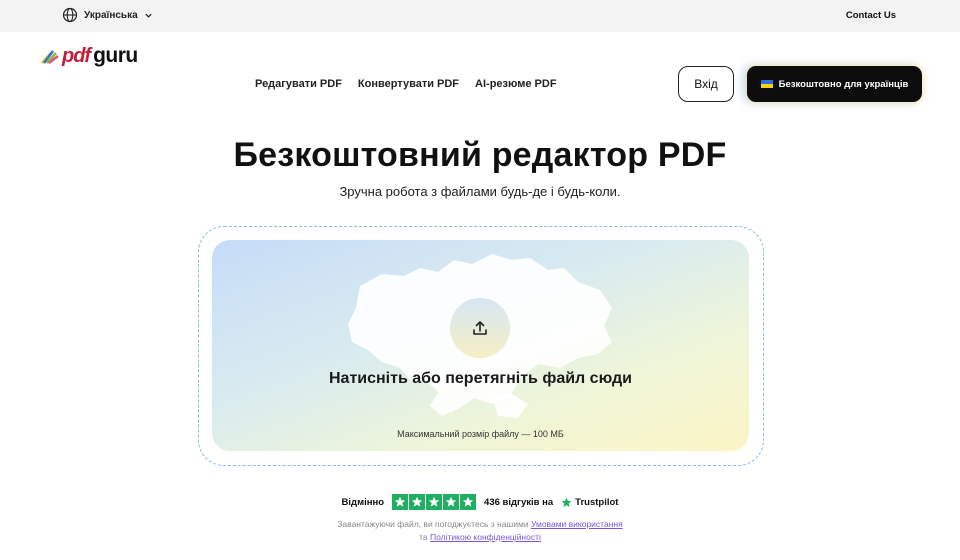 The width and height of the screenshot is (960, 560). I want to click on page-title: Безкоштовний редактор PDF, so click(480, 155).